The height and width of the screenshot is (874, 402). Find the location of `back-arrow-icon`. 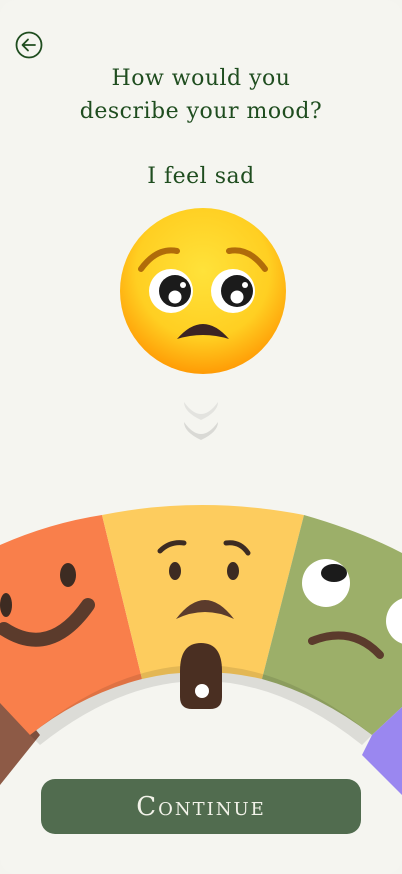

back-arrow-icon is located at coordinates (29, 45).